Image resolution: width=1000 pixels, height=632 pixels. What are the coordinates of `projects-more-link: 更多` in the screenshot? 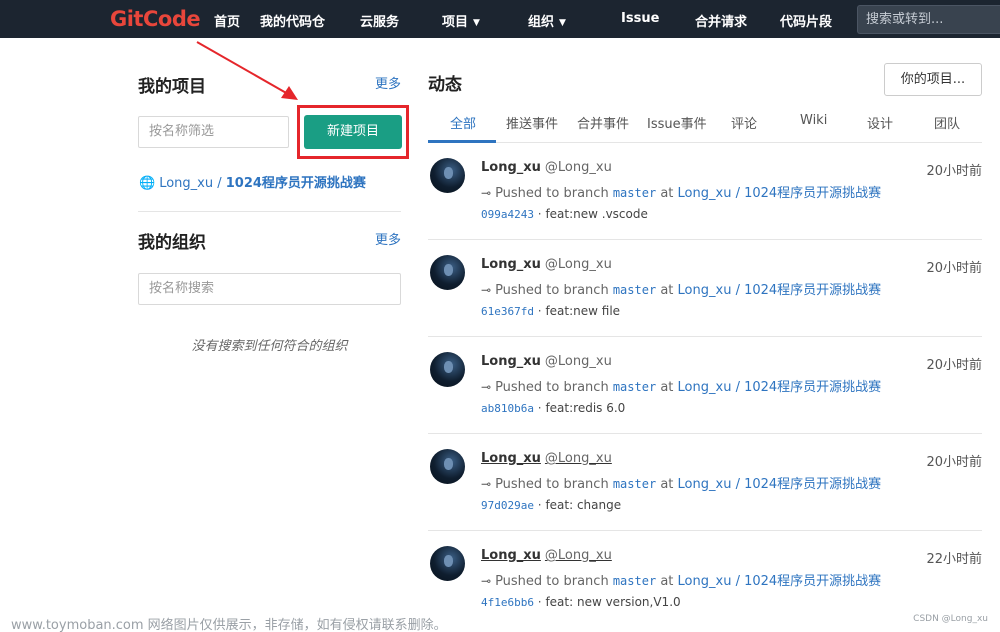 It's located at (388, 82).